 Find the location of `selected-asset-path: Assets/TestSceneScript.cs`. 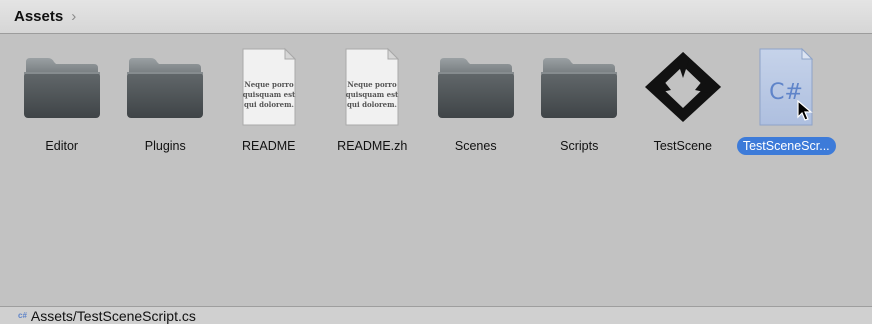

selected-asset-path: Assets/TestSceneScript.cs is located at coordinates (113, 315).